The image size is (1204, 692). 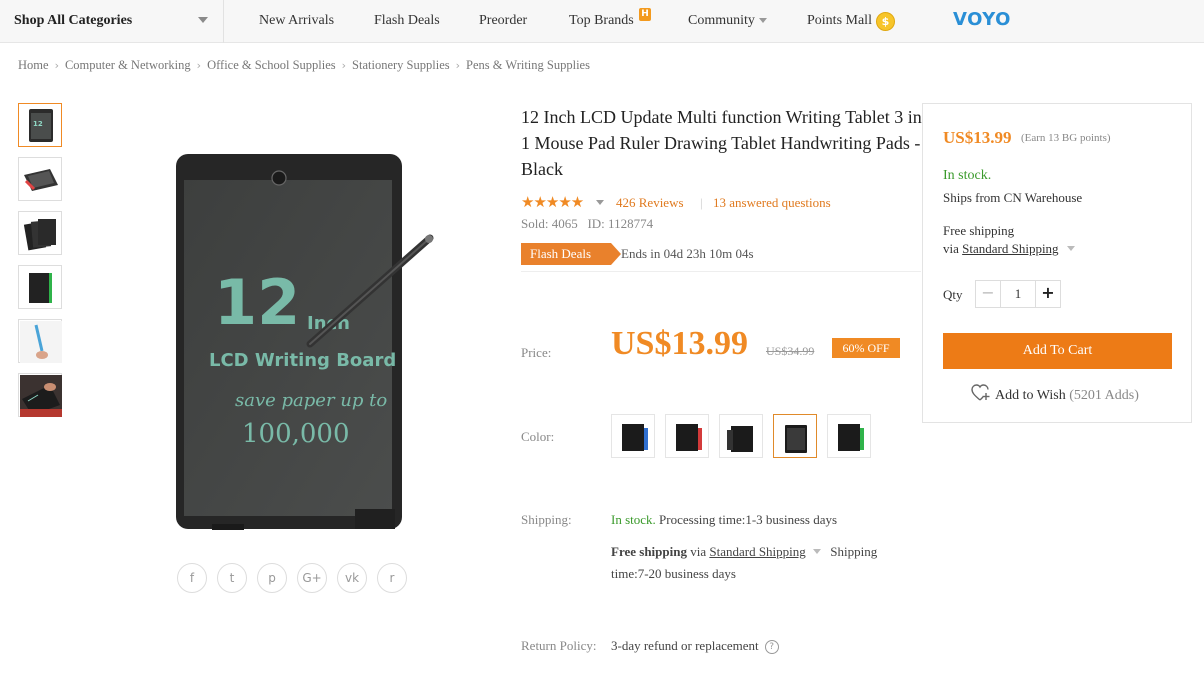 I want to click on shop-all-categories-dropdown: Shop All Categories, so click(x=112, y=21).